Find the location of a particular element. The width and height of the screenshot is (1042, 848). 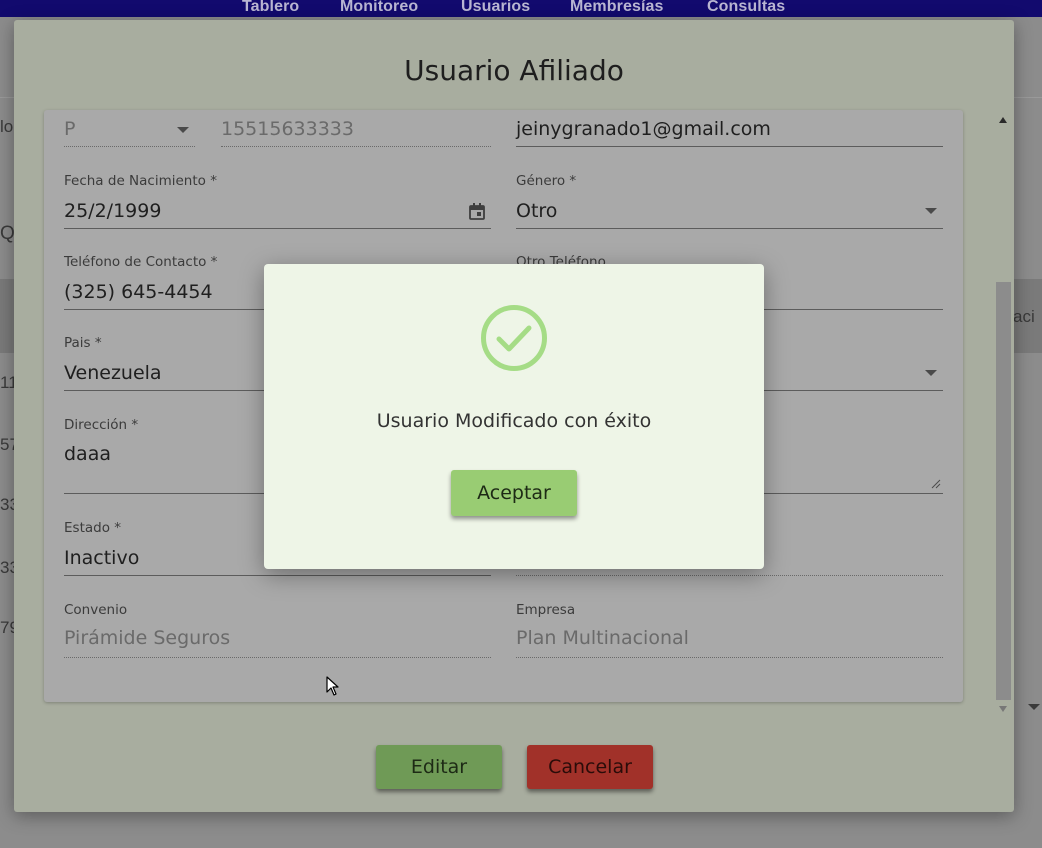

birth-date-label: Fecha de Nacimiento * is located at coordinates (140, 181).